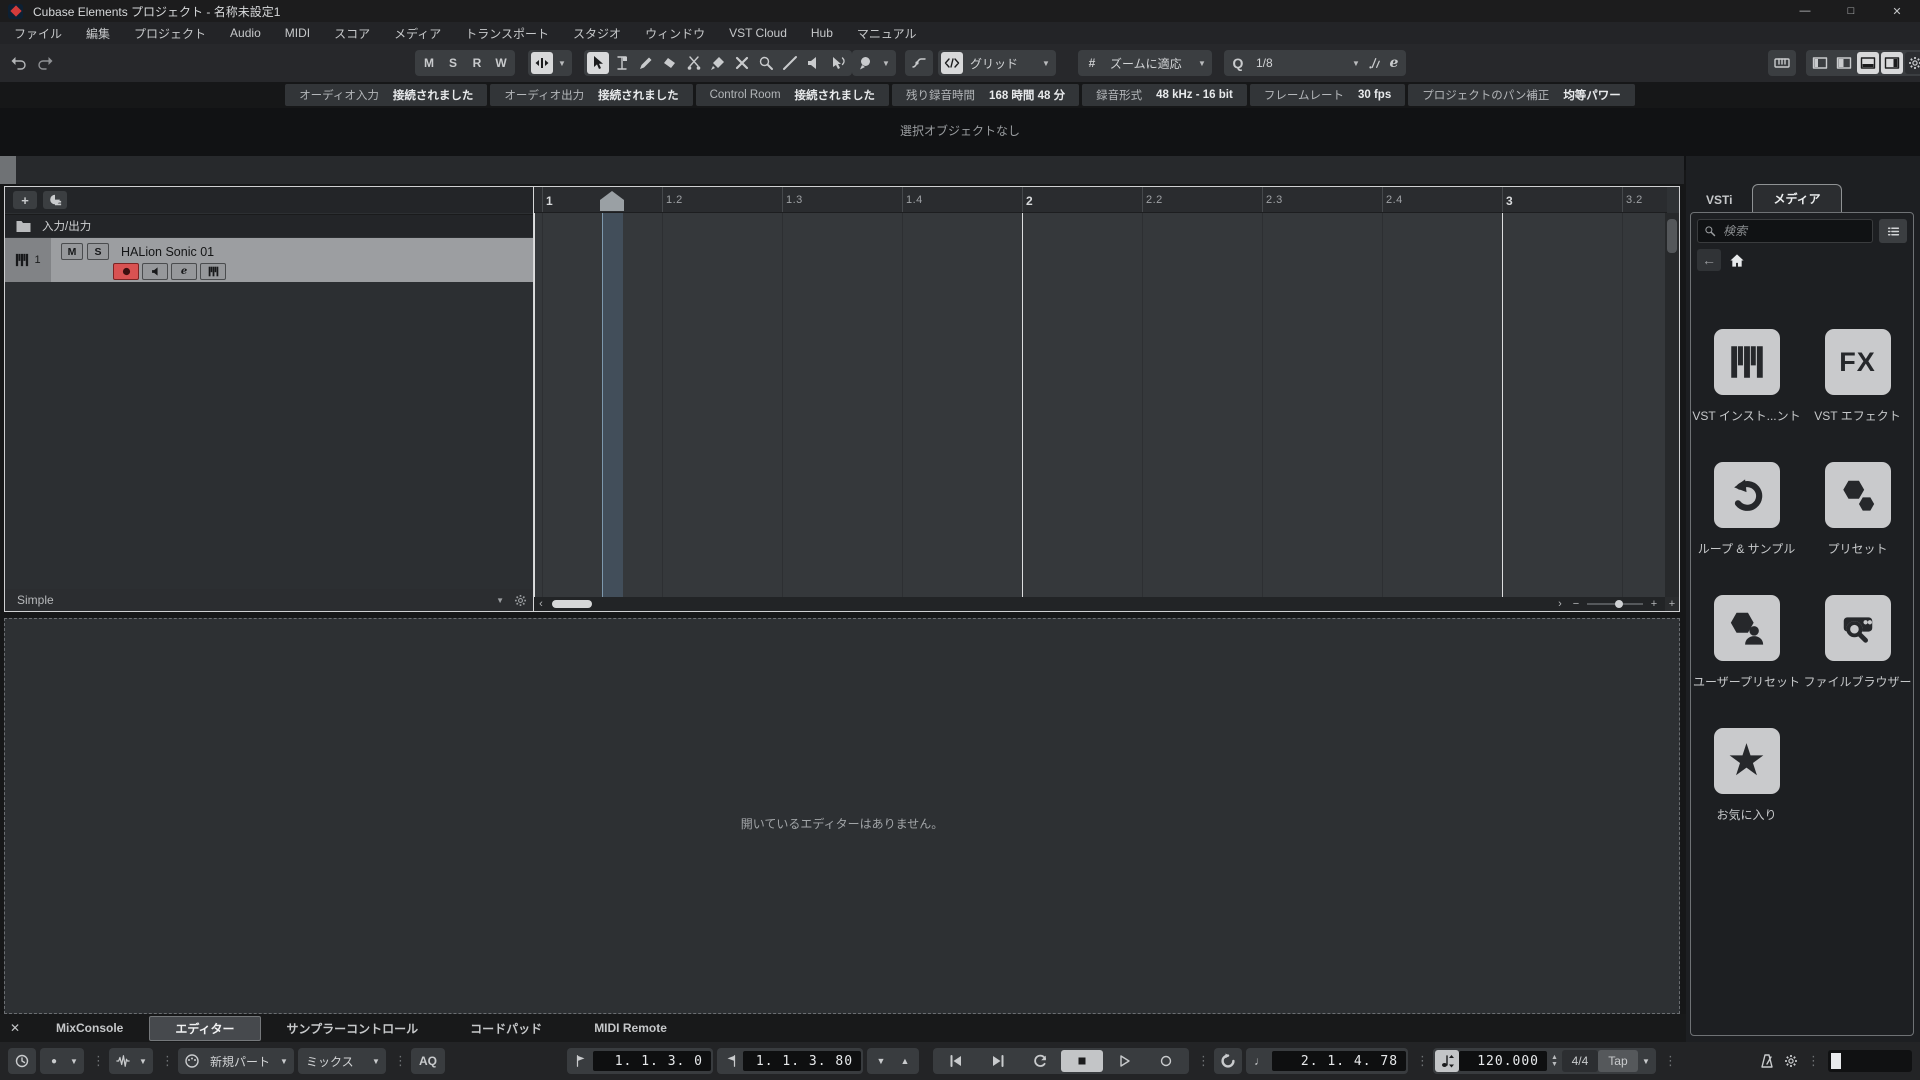 This screenshot has height=1080, width=1920. I want to click on edit-instrument-button, so click(213, 271).